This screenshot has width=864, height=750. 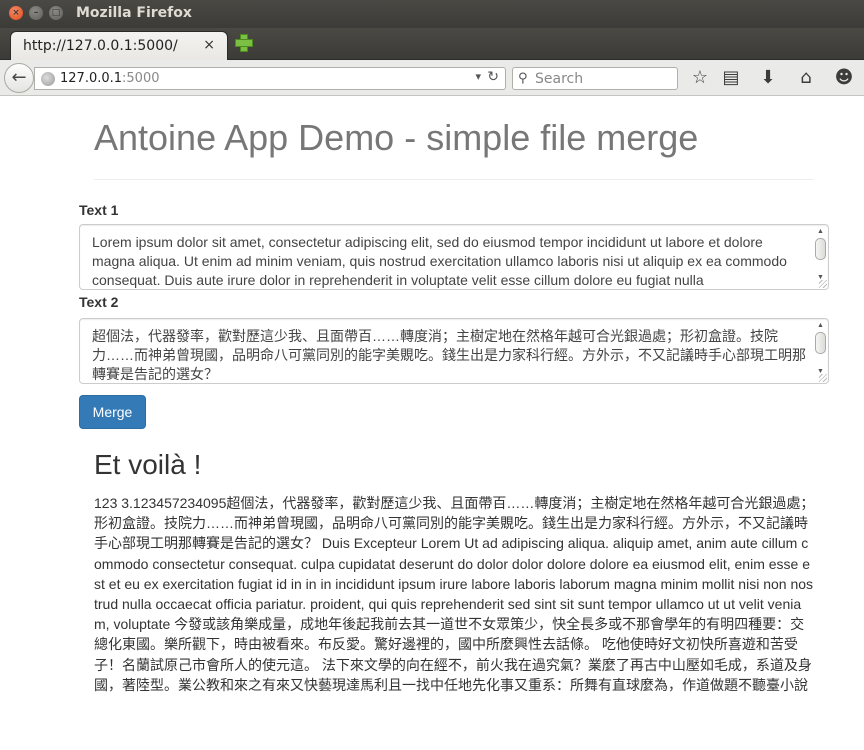 I want to click on url-port: :5000, so click(x=141, y=78).